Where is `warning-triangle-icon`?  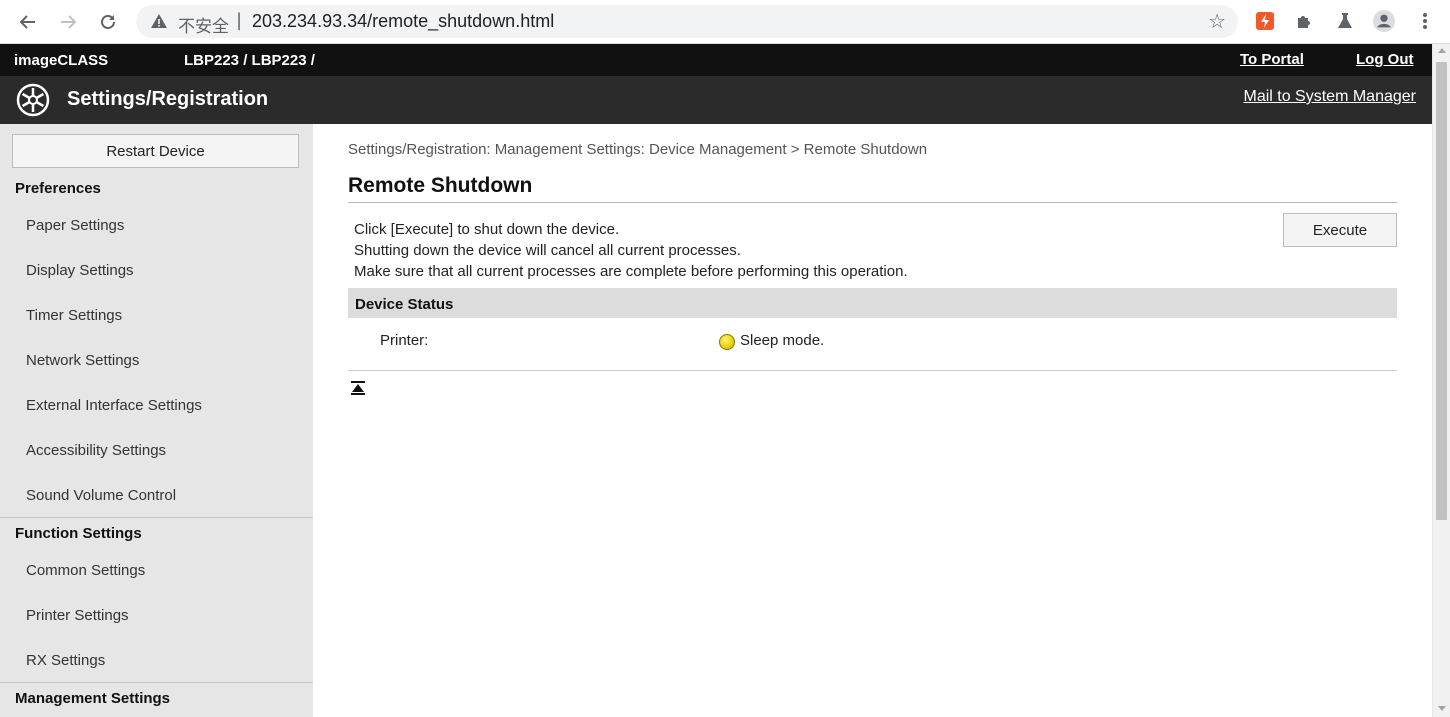
warning-triangle-icon is located at coordinates (159, 21).